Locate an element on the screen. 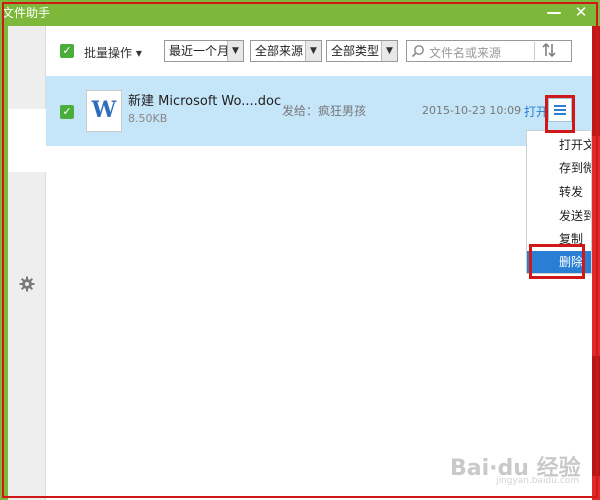  annotation-menu-button-box is located at coordinates (560, 114).